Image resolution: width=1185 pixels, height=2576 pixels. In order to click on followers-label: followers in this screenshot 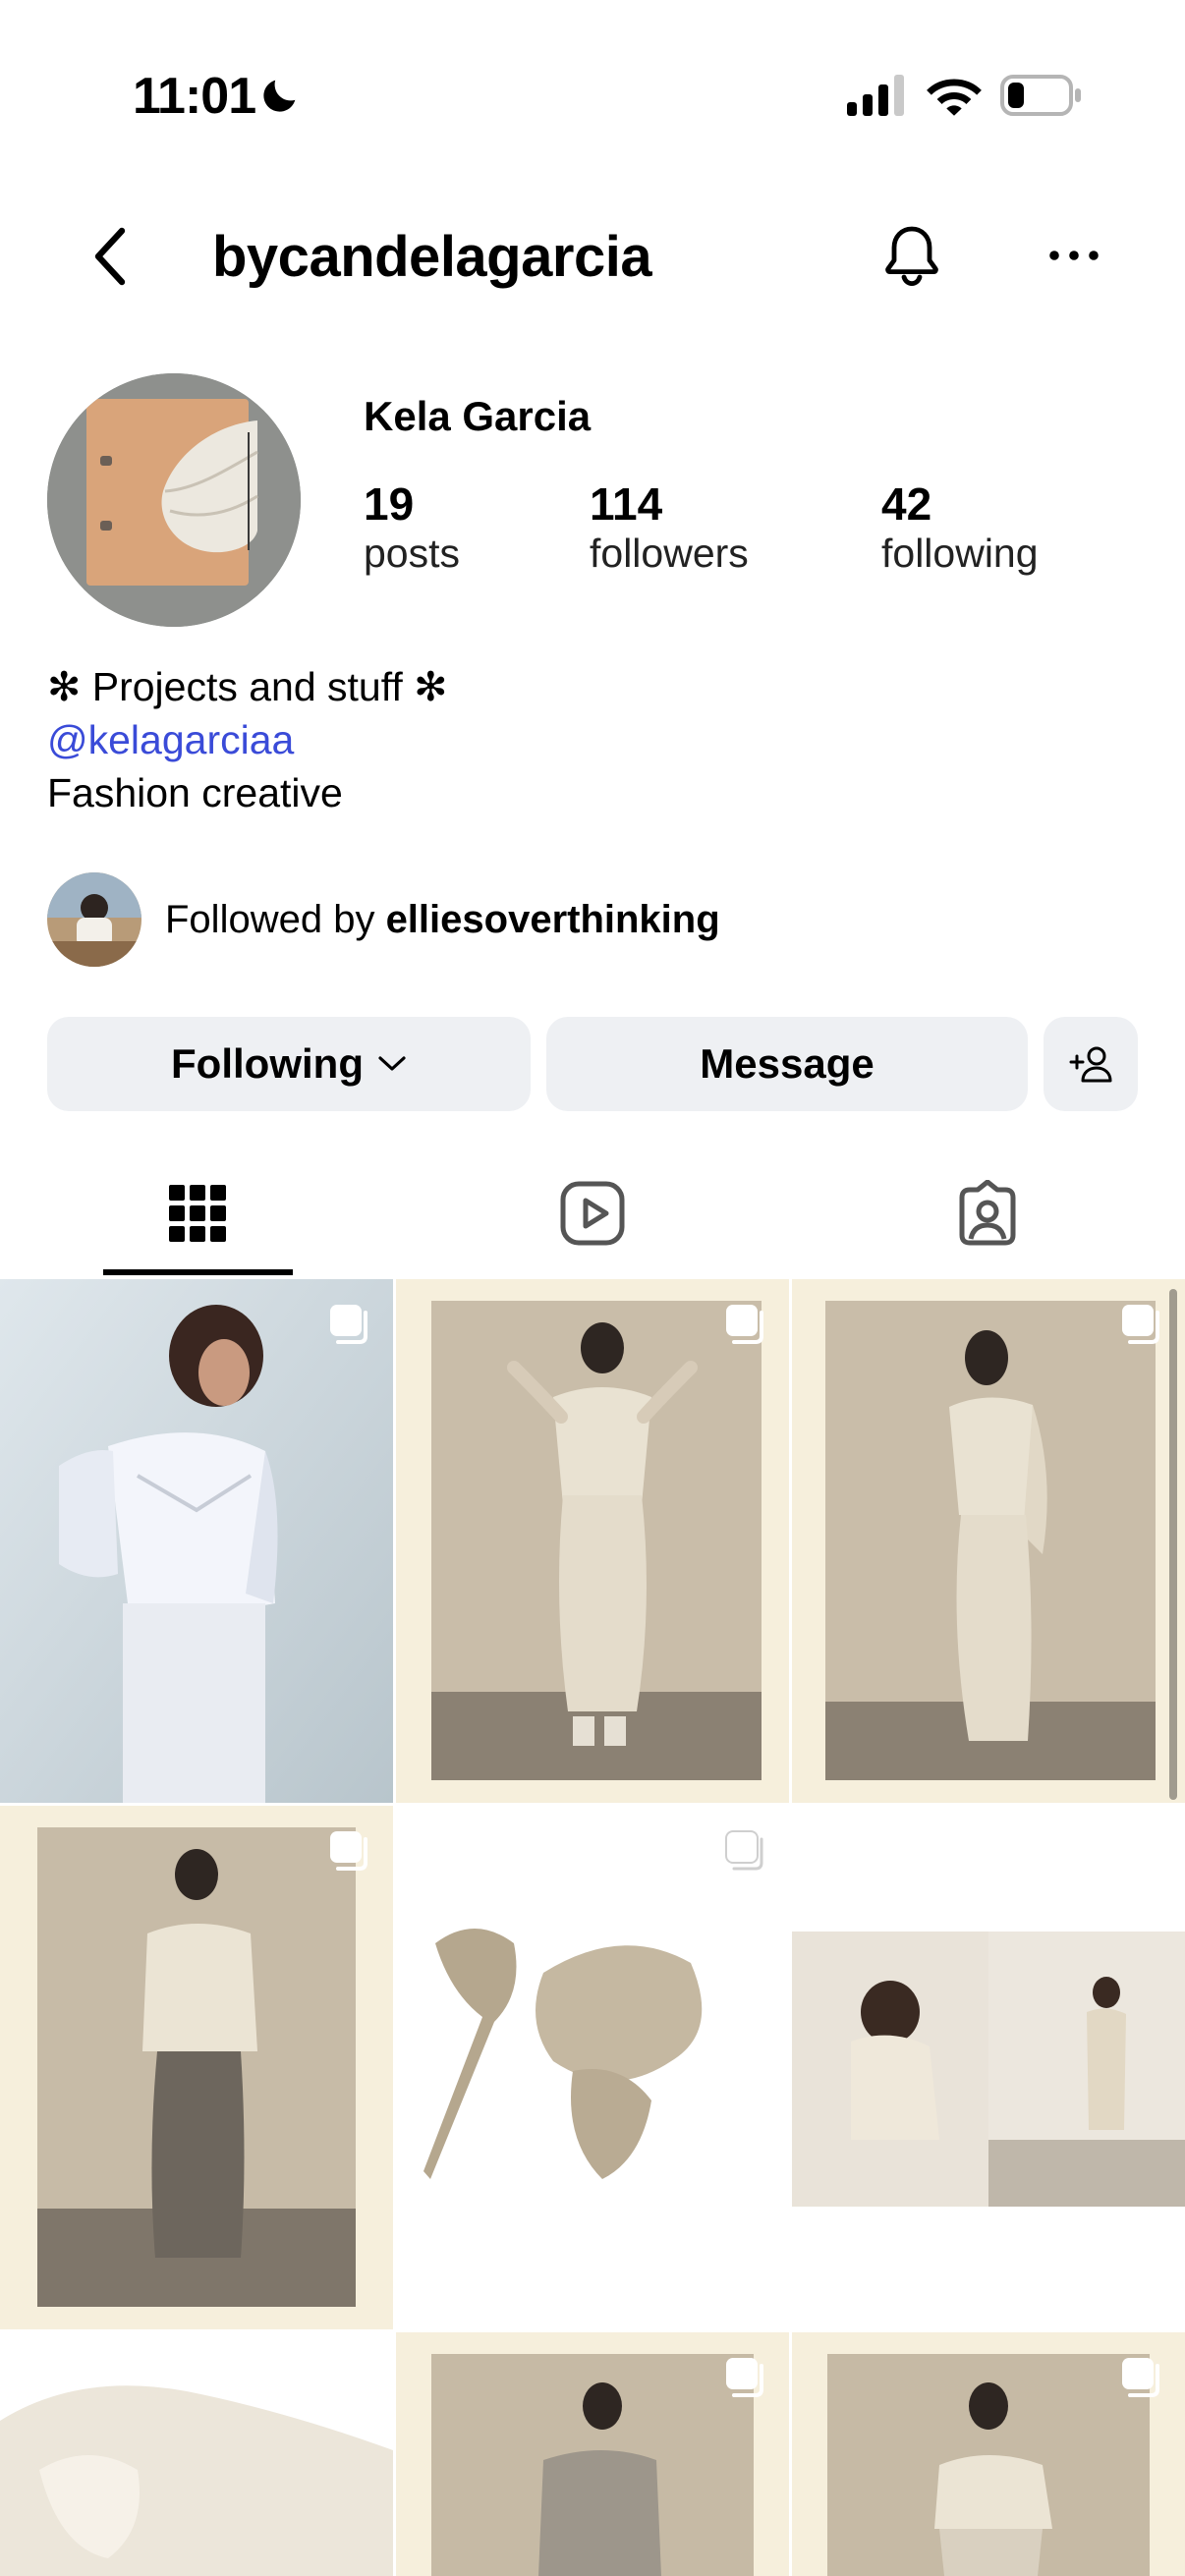, I will do `click(670, 553)`.